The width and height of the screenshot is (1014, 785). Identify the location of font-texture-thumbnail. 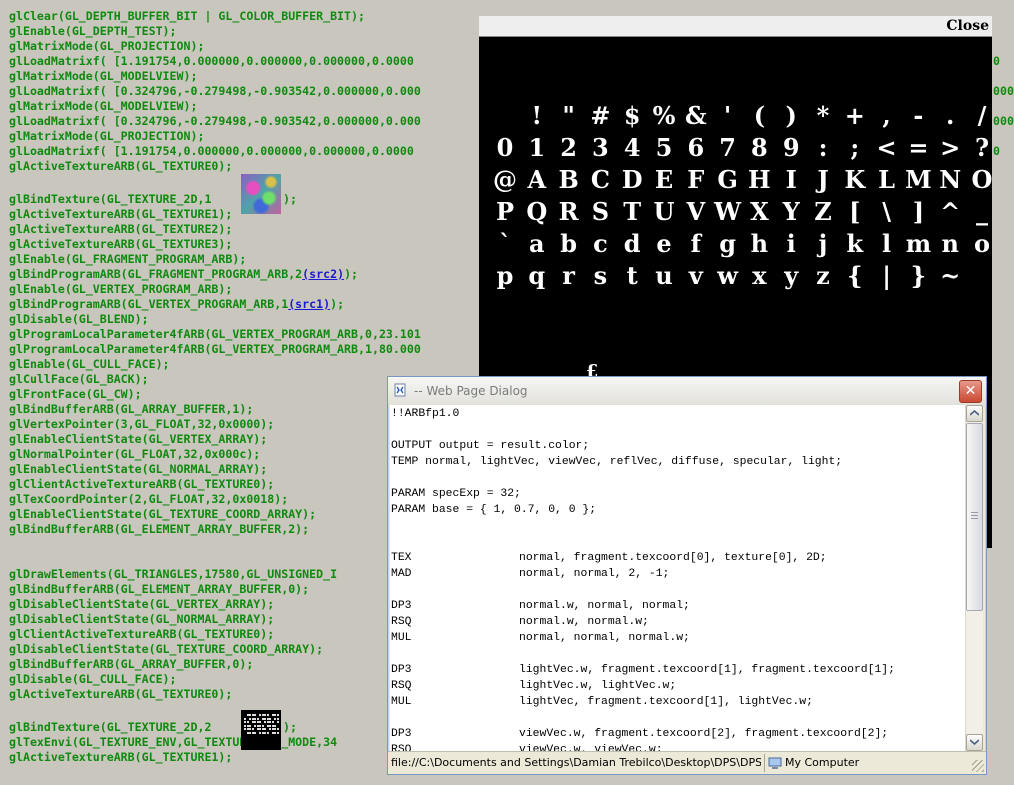
(261, 730).